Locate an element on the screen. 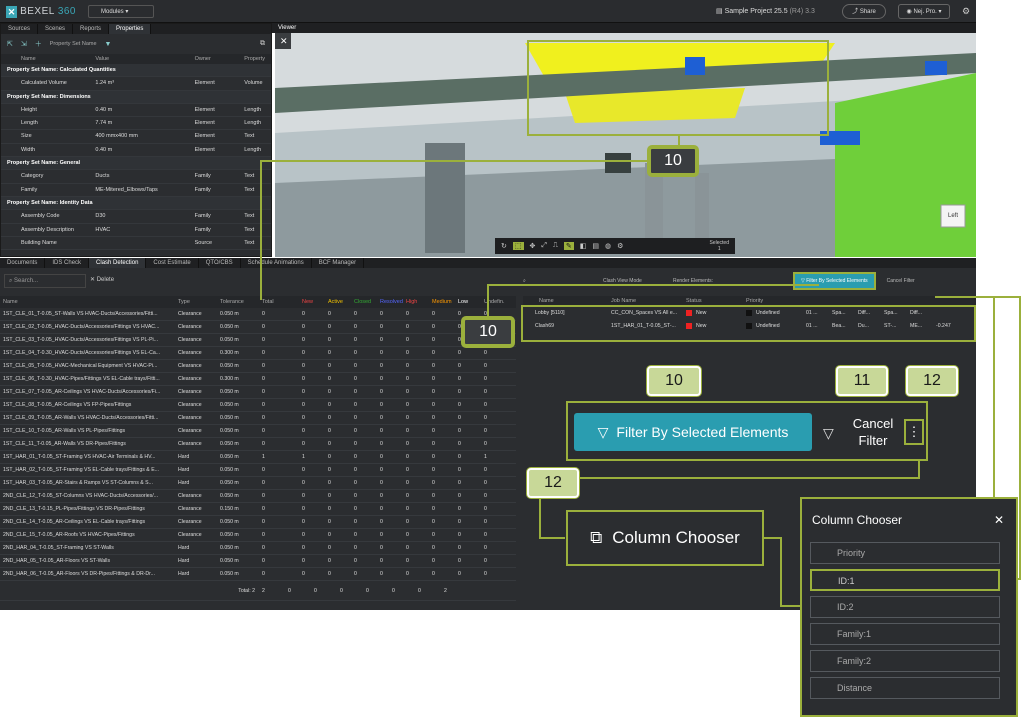  property-row: Assembly Code D30 Family Text is located at coordinates (136, 217).